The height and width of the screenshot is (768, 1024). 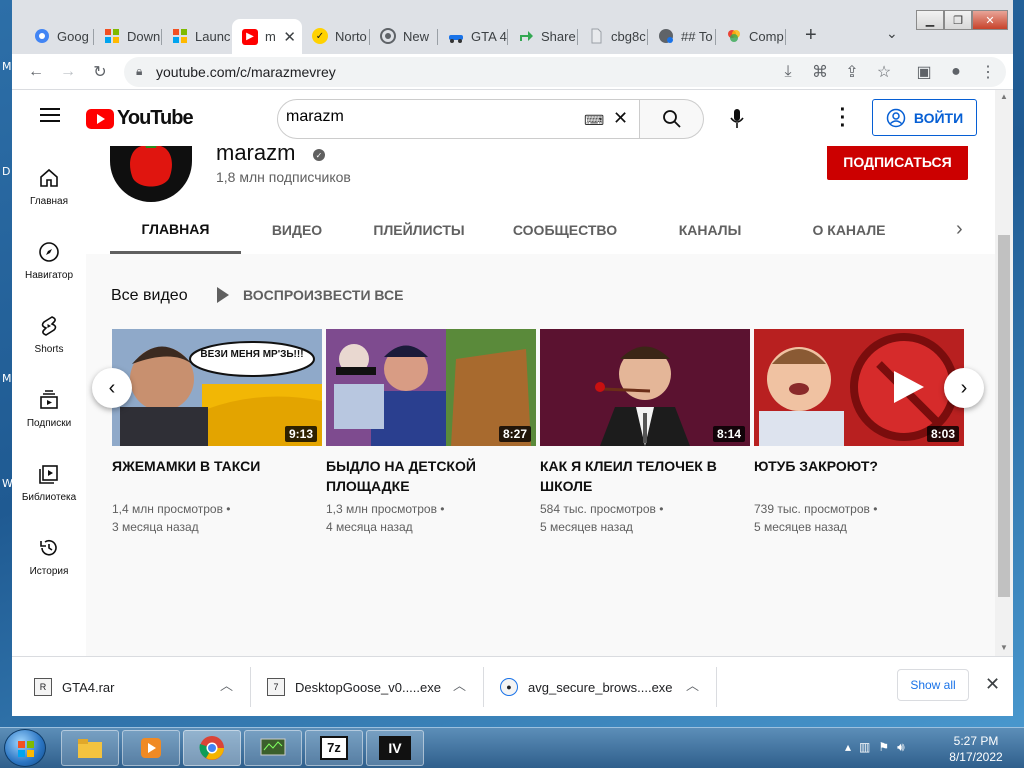 I want to click on sign-in-button: ВОЙТИ, so click(x=924, y=117).